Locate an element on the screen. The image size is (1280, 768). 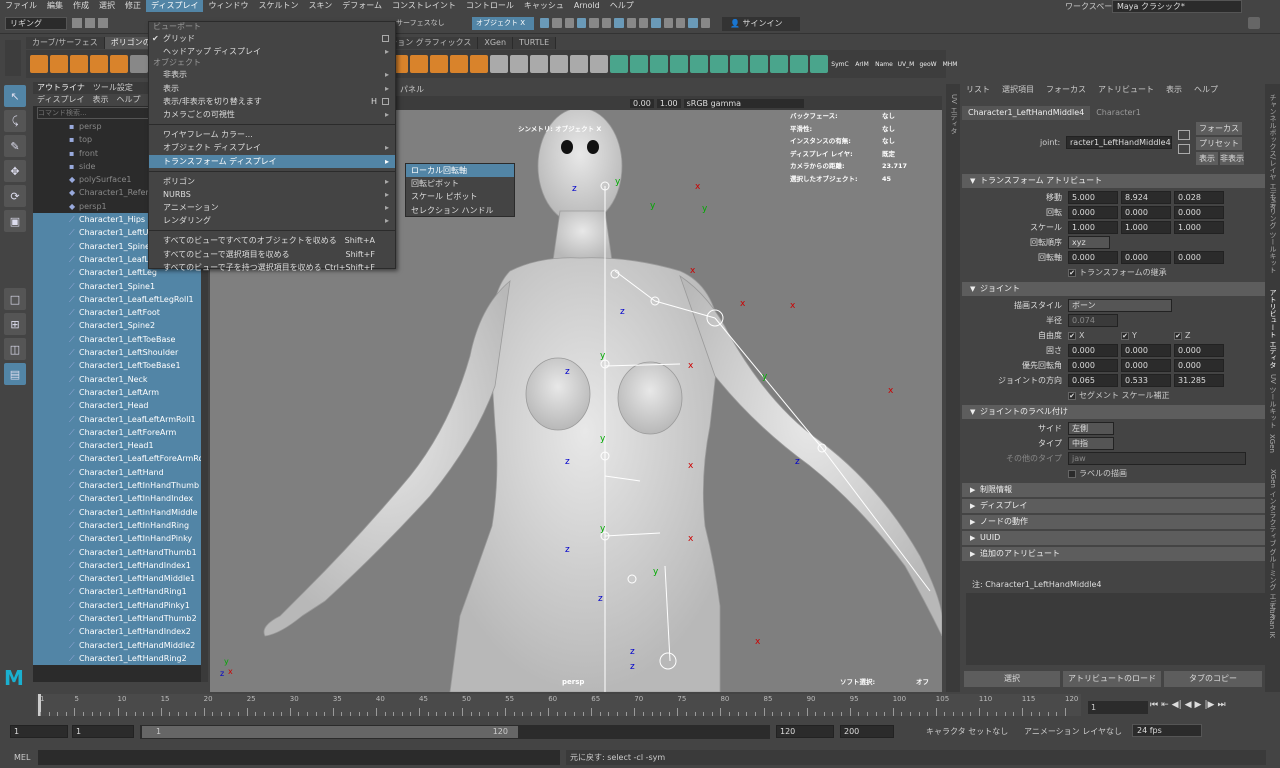
attr-menu-2: フォーカス is located at coordinates (1066, 90).